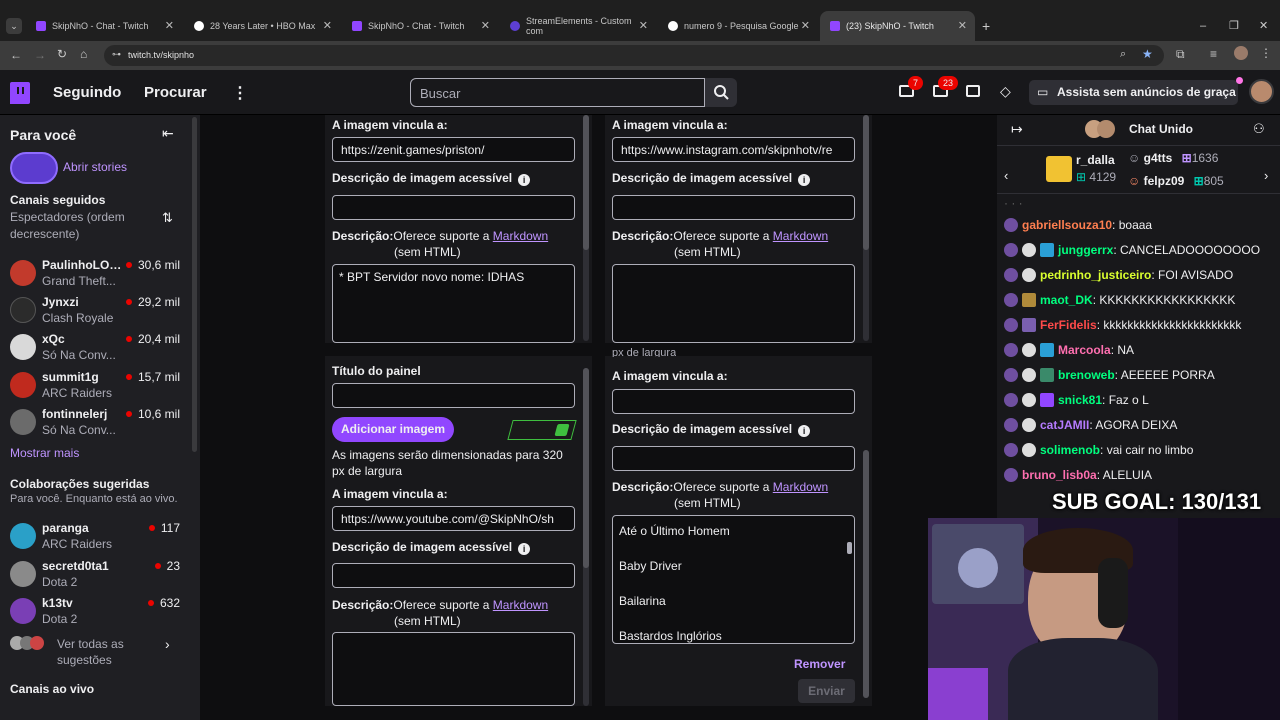  What do you see at coordinates (453, 669) in the screenshot?
I see `panel-3-description-textarea` at bounding box center [453, 669].